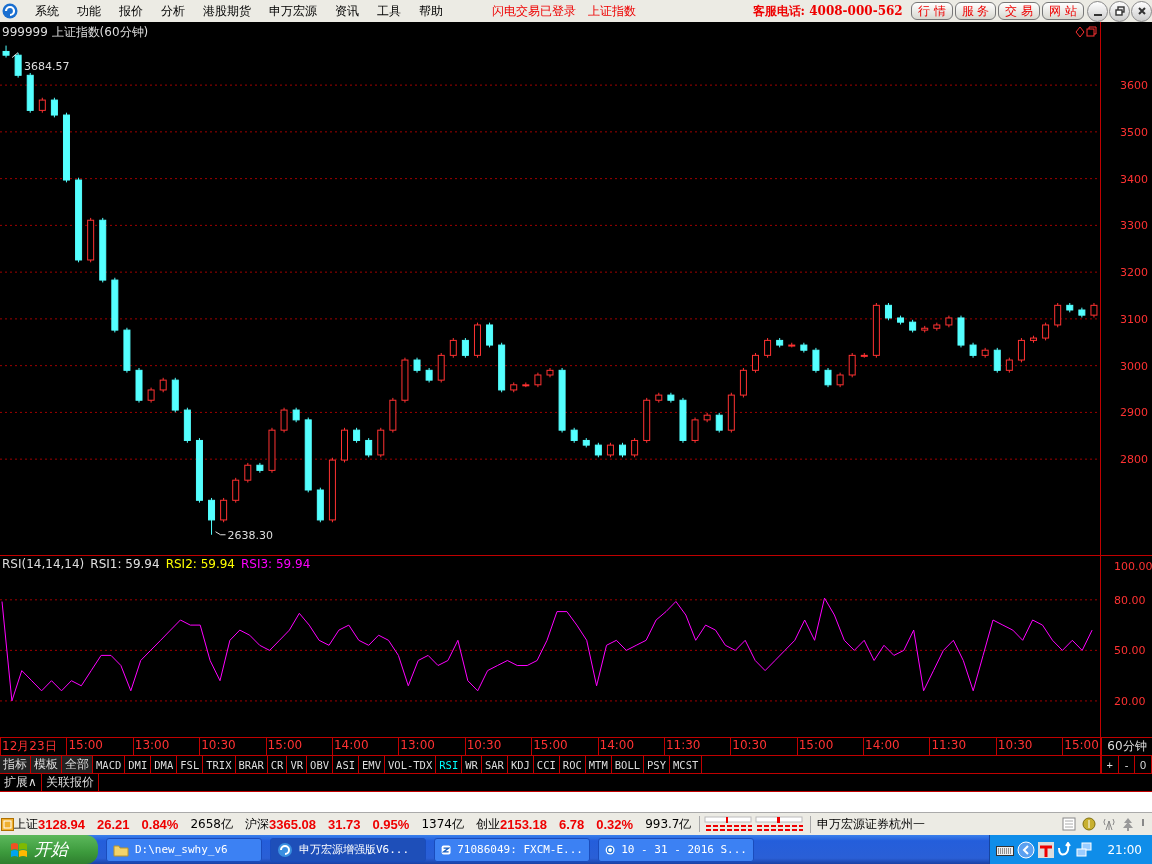  I want to click on coin-icon, so click(1089, 824).